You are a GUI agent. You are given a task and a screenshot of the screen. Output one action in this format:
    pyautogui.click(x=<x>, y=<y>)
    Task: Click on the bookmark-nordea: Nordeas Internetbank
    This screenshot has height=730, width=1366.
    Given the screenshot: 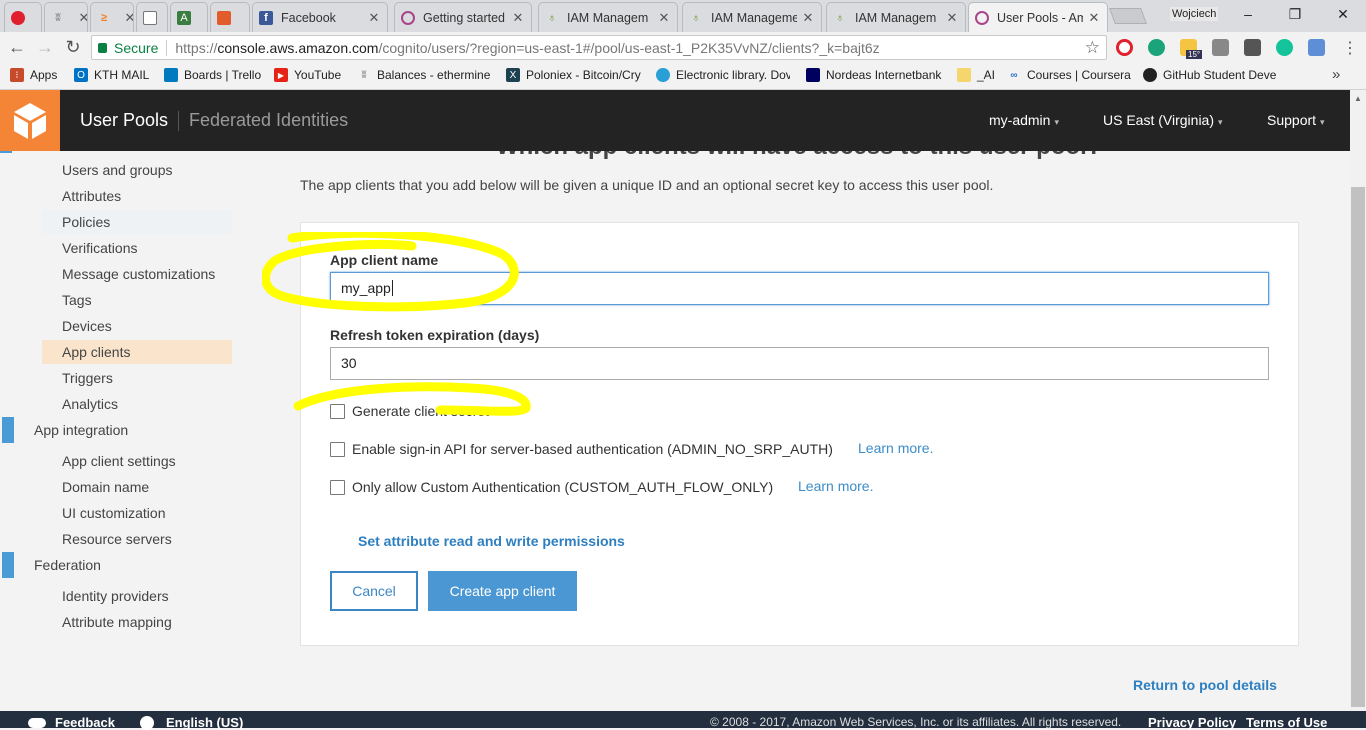 What is the action you would take?
    pyautogui.click(x=875, y=75)
    